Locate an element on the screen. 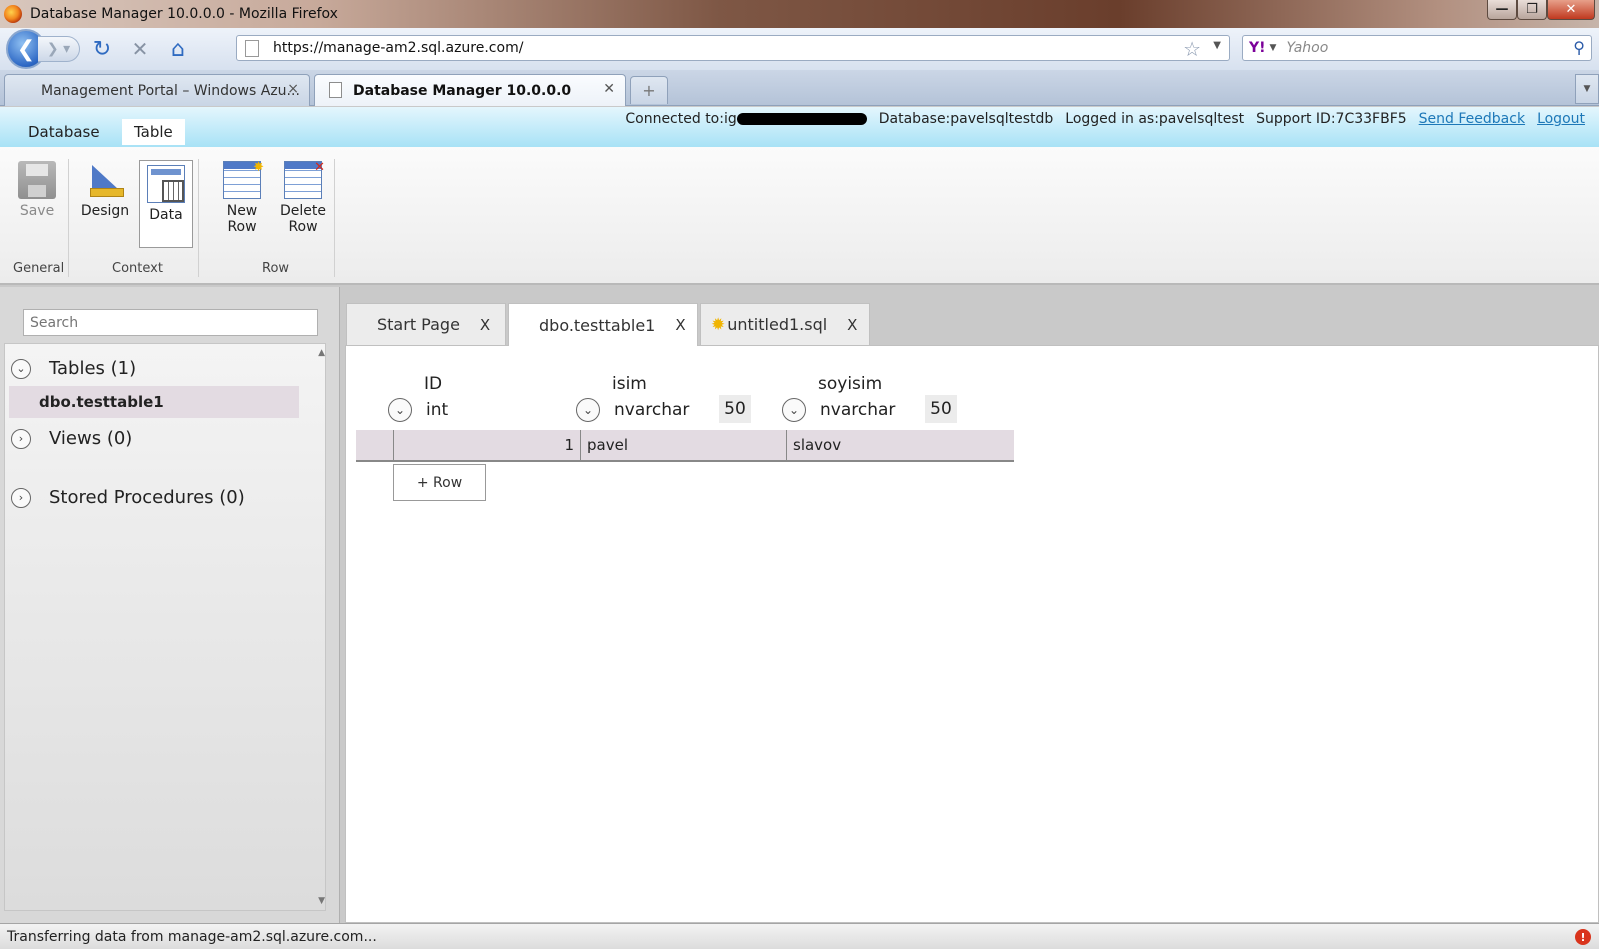  redacted-server-name is located at coordinates (801, 119).